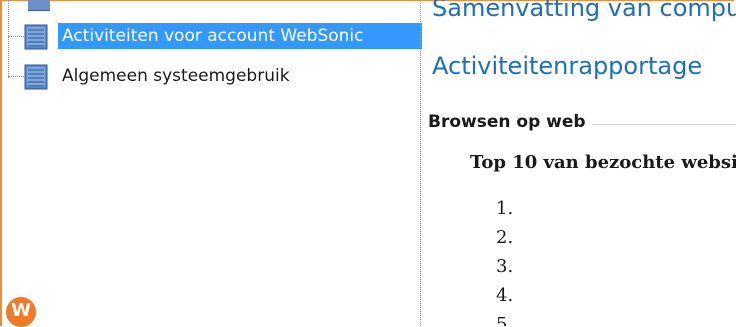 This screenshot has width=736, height=327. What do you see at coordinates (240, 36) in the screenshot?
I see `tree-item-label: Activiteiten voor account WebSonic` at bounding box center [240, 36].